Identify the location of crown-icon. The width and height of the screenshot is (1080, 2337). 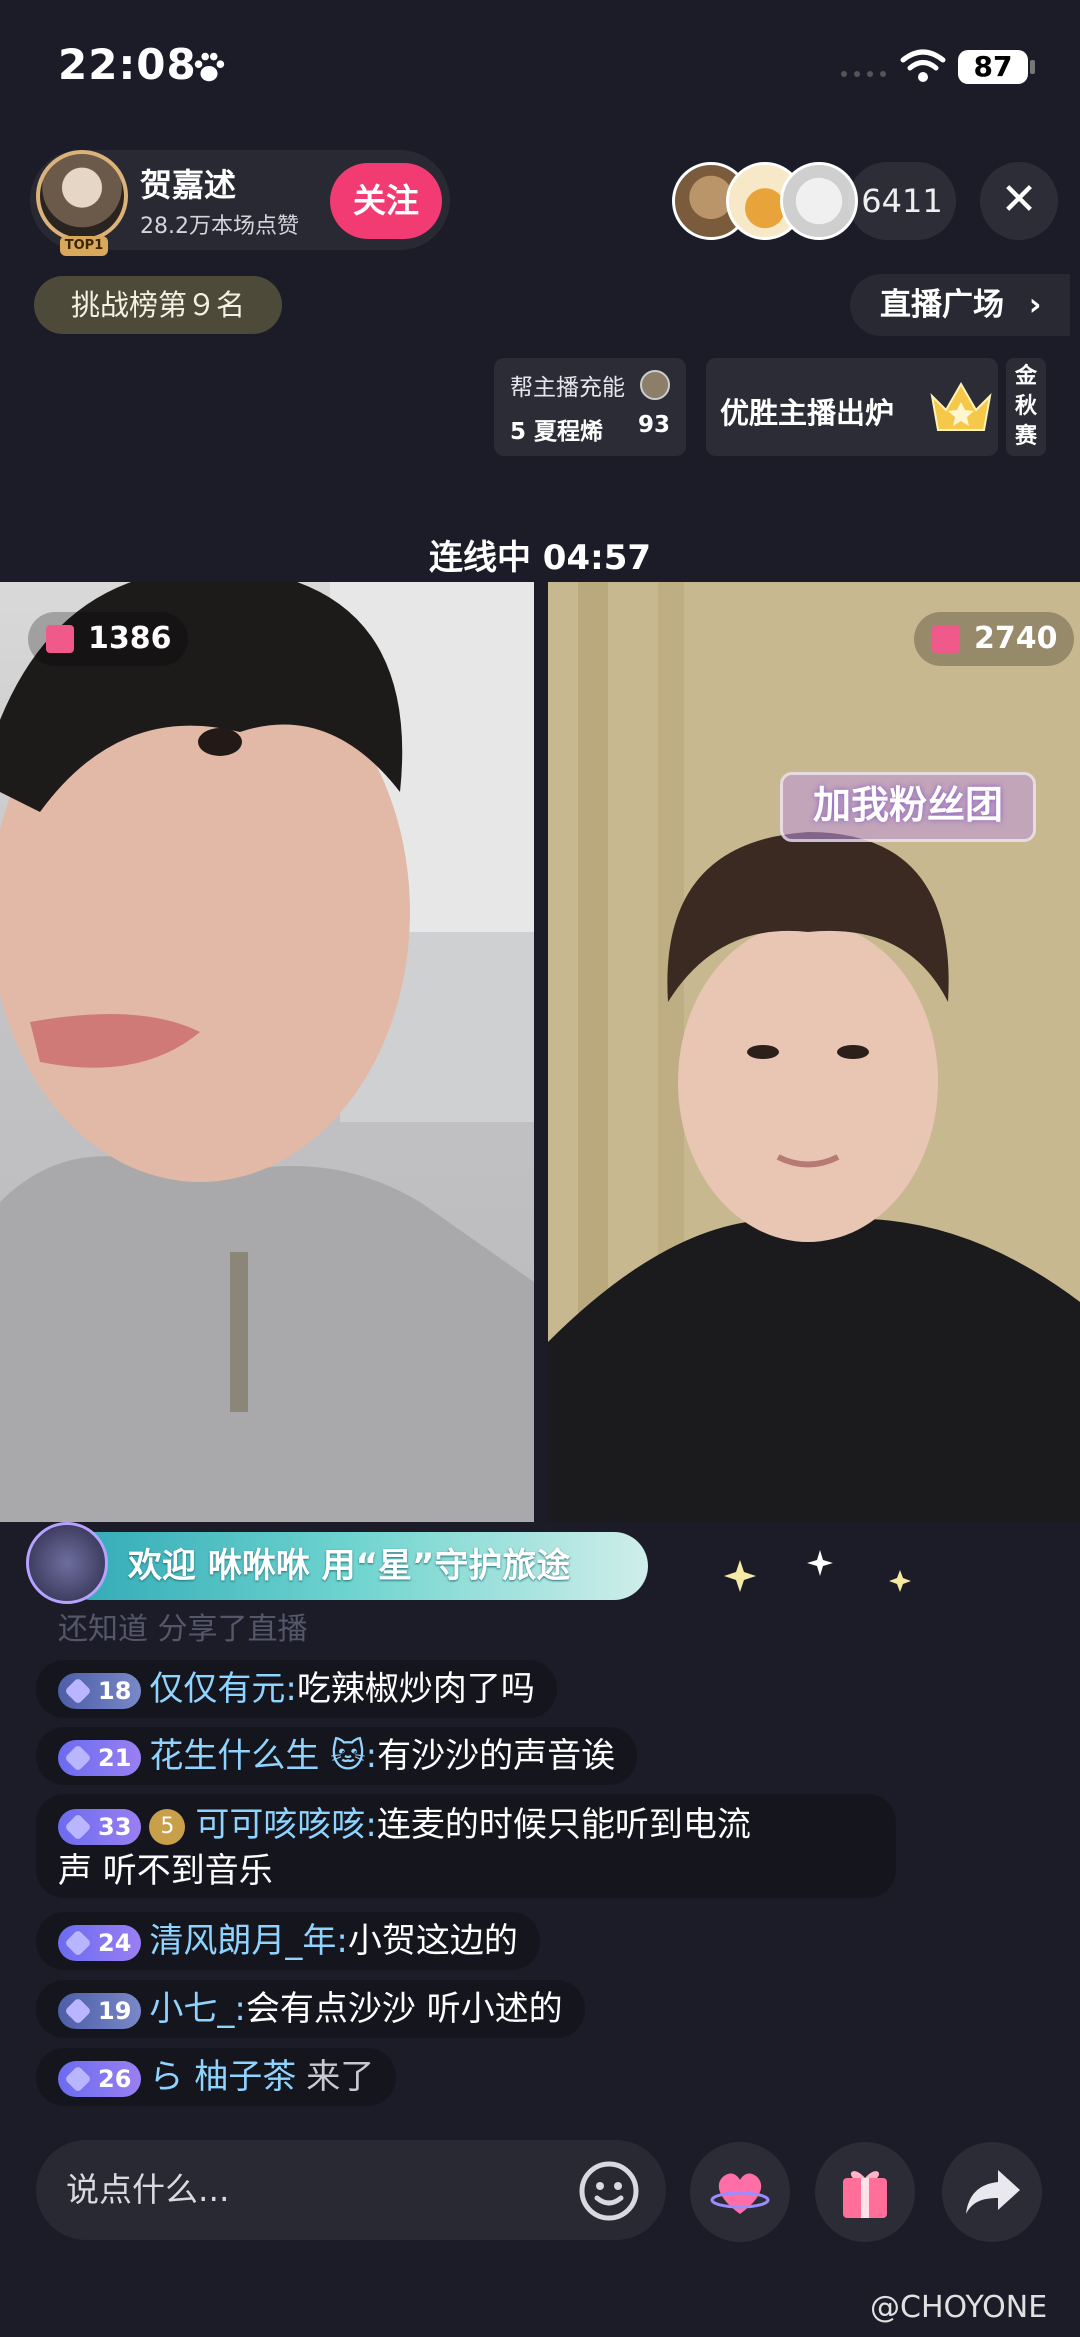
(961, 406).